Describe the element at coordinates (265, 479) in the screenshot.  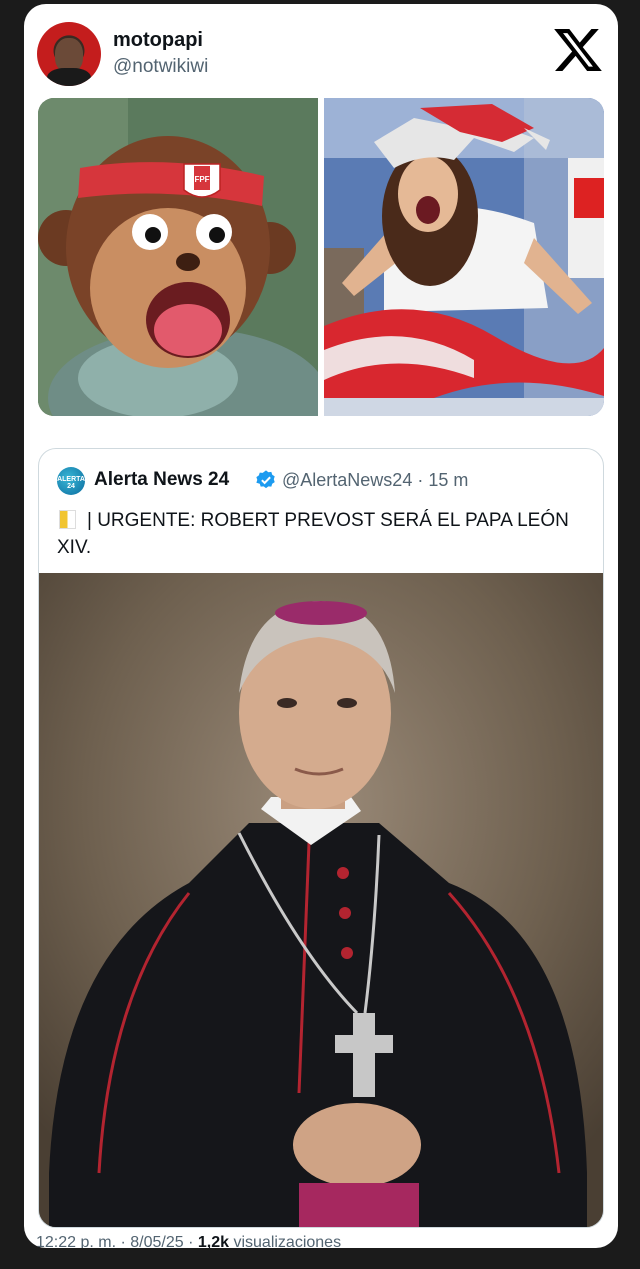
I see `verified-badge-icon` at that location.